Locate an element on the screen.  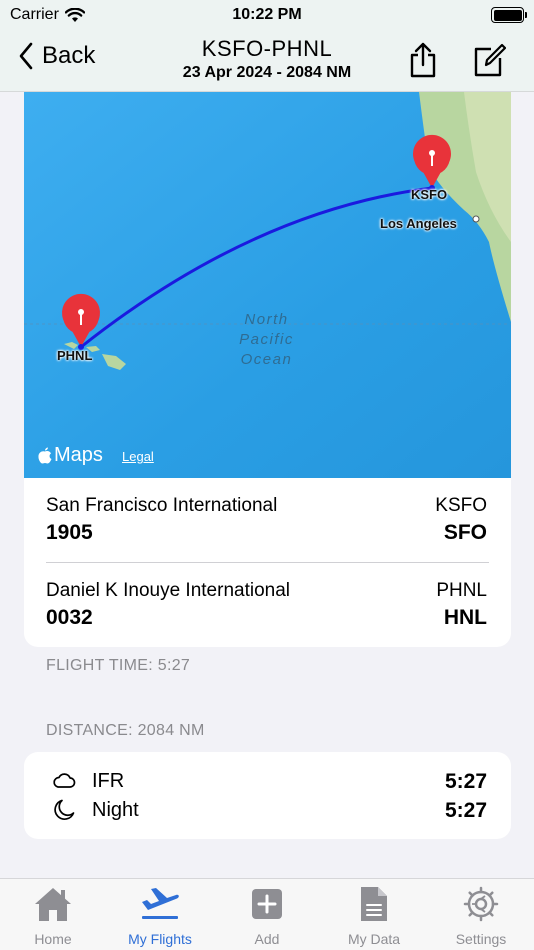
tab-my-data: My Data is located at coordinates (374, 917).